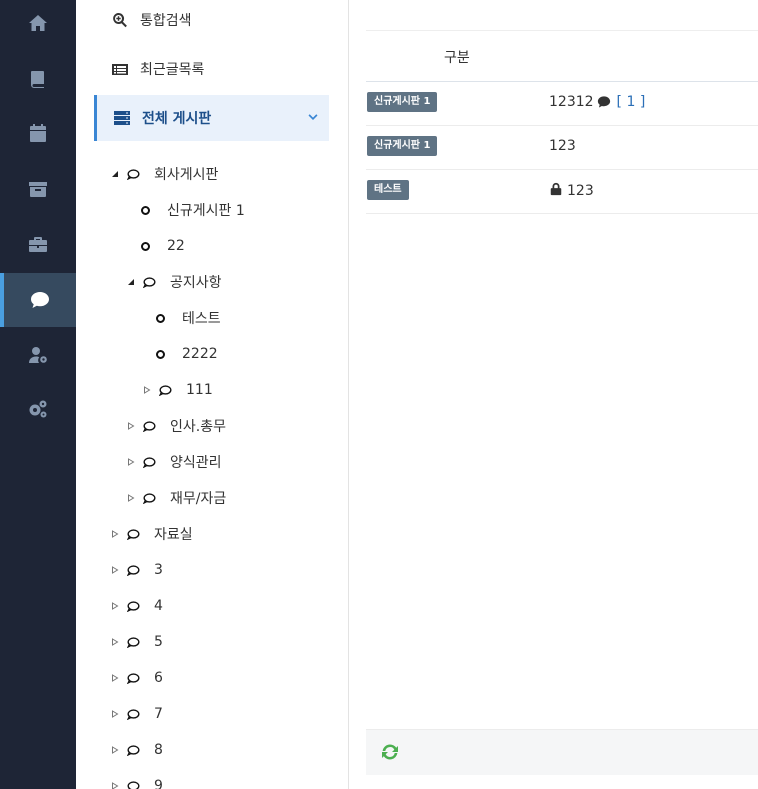 The height and width of the screenshot is (789, 758). I want to click on user-gear-icon, so click(38, 355).